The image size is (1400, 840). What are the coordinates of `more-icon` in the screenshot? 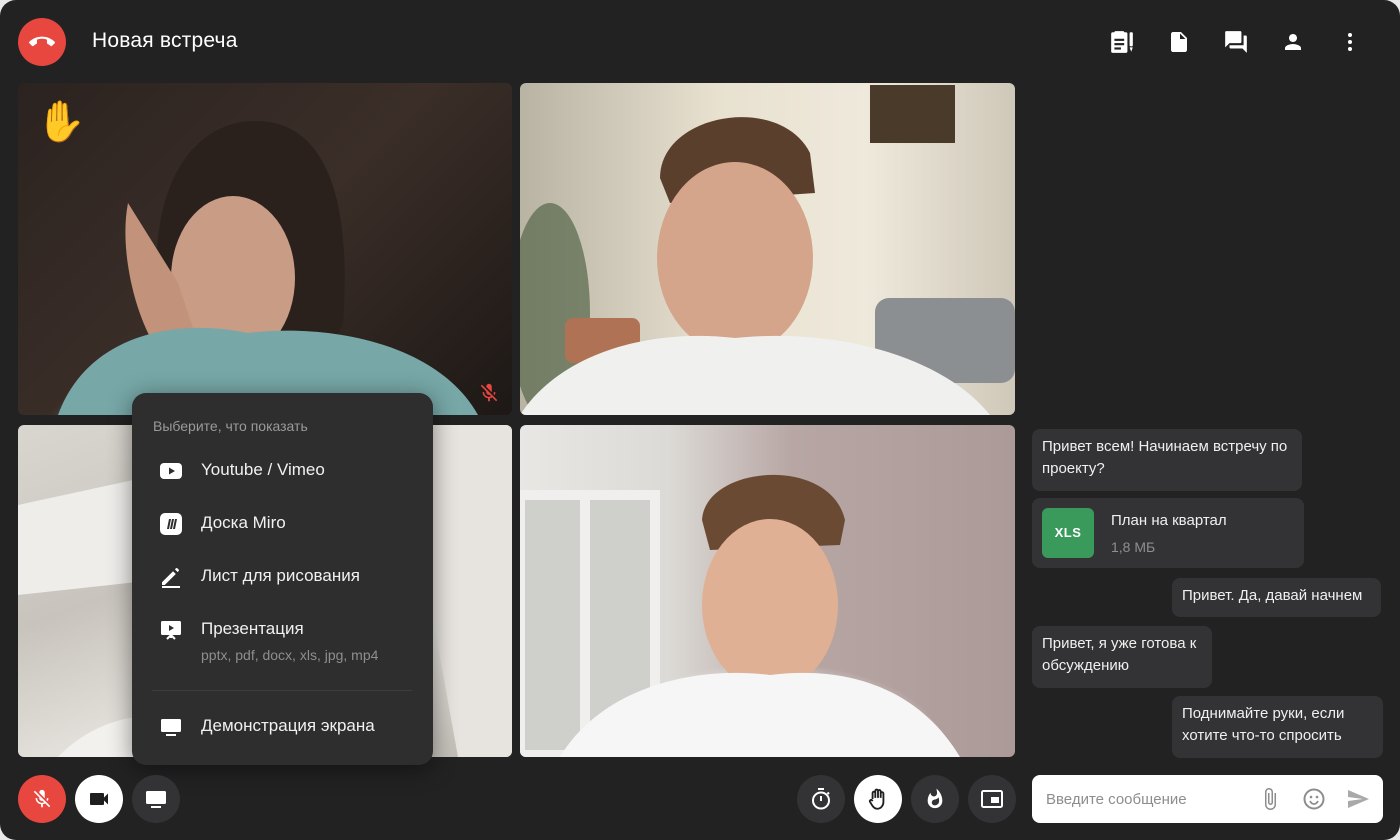 It's located at (1349, 42).